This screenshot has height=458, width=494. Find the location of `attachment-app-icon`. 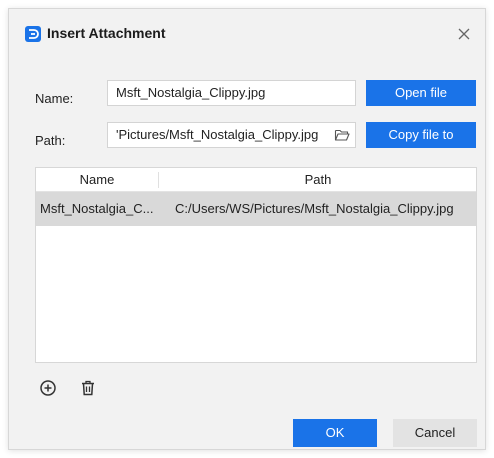

attachment-app-icon is located at coordinates (33, 34).